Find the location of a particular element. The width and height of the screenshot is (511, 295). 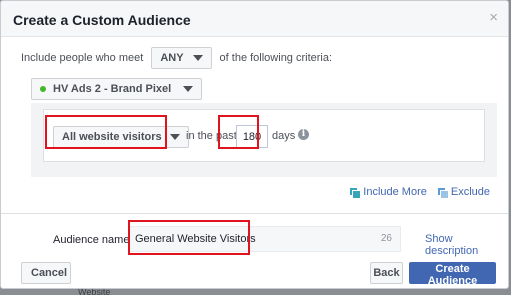

cancel-button: Cancel is located at coordinates (46, 273).